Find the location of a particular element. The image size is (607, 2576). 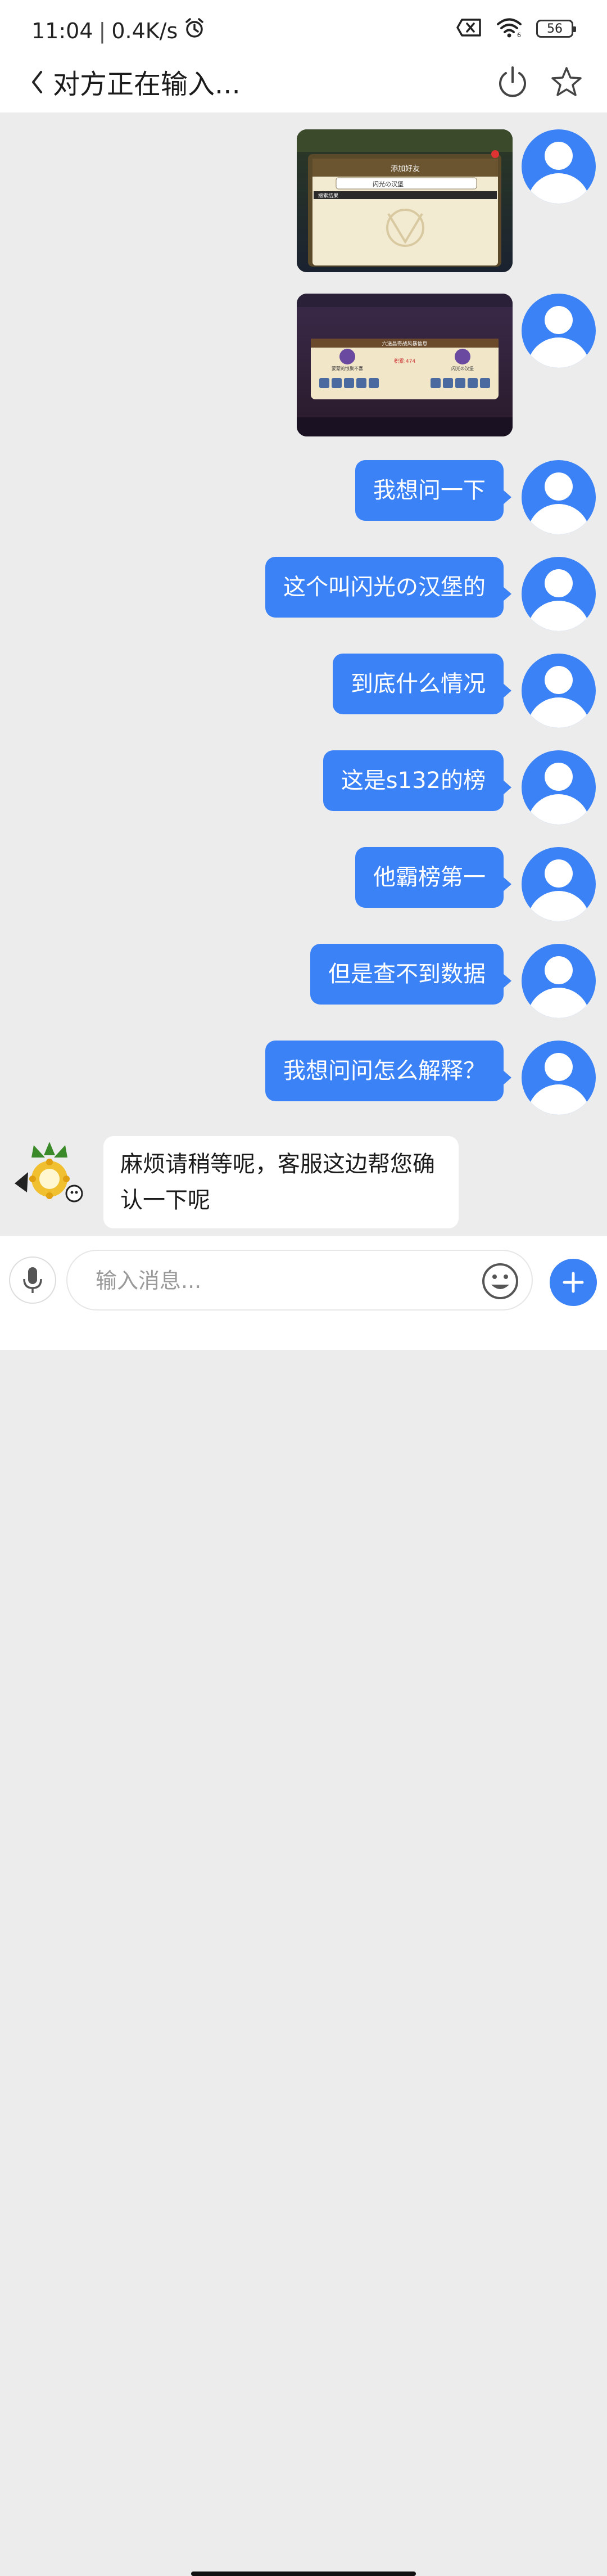

status-right: 6 56 is located at coordinates (516, 28).